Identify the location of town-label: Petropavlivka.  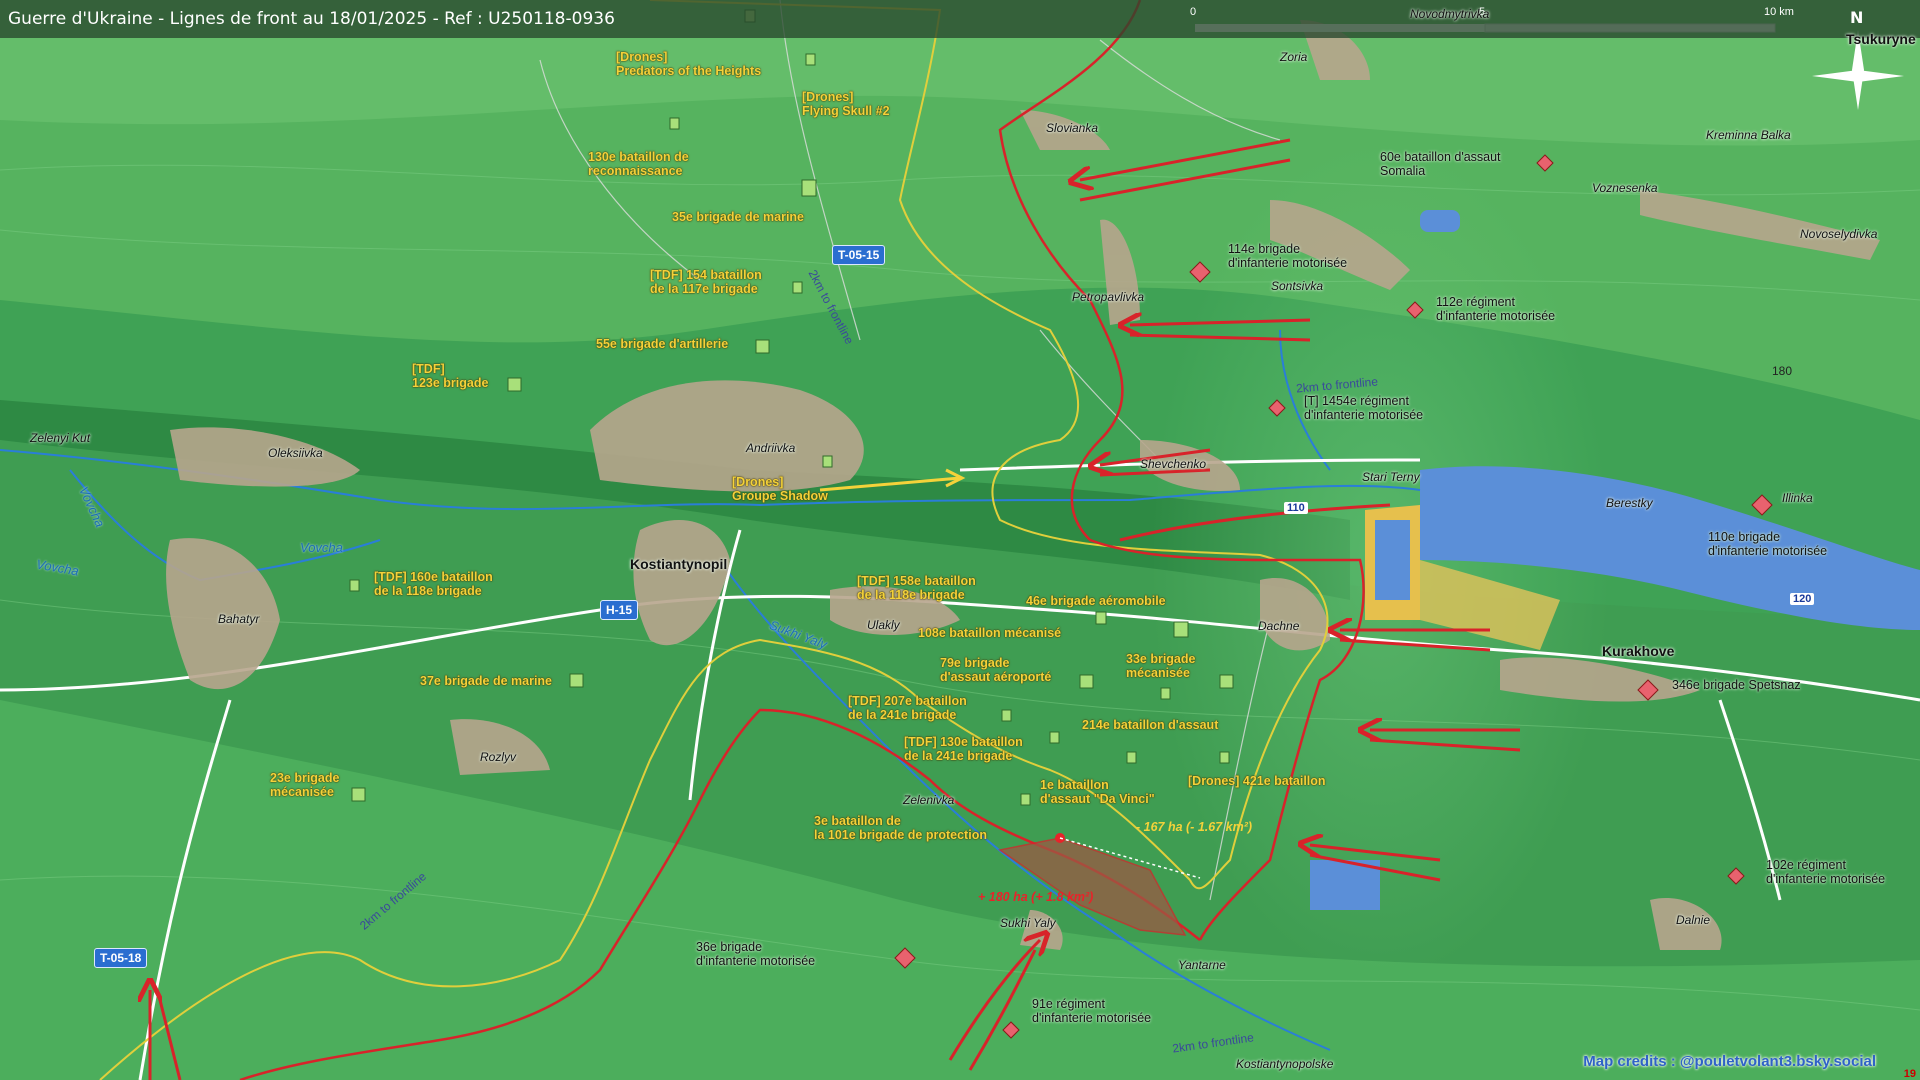
(1108, 297).